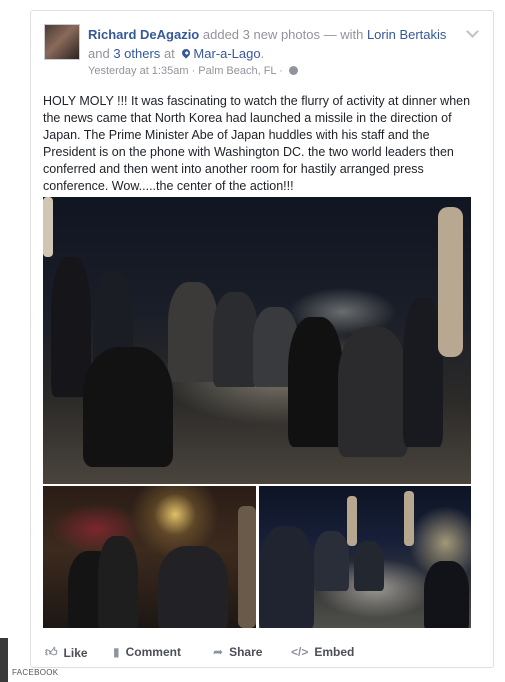  I want to click on share-arrow-icon: ➦, so click(218, 652).